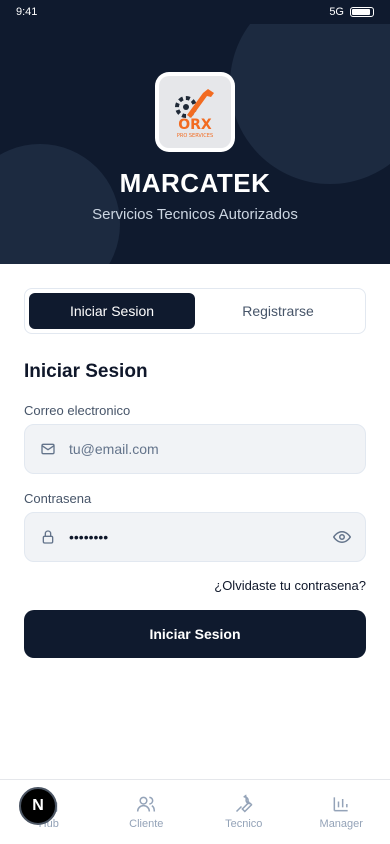 Image resolution: width=390 pixels, height=844 pixels. Describe the element at coordinates (341, 824) in the screenshot. I see `nav-label: Manager` at that location.